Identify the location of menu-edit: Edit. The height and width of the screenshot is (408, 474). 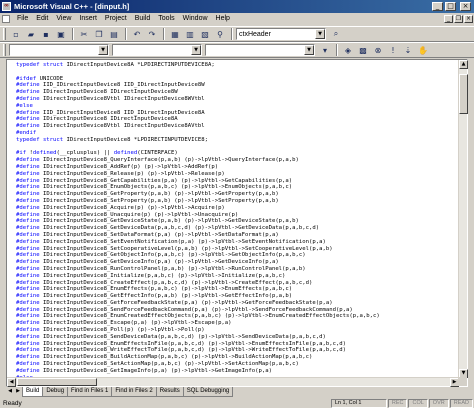
(42, 19).